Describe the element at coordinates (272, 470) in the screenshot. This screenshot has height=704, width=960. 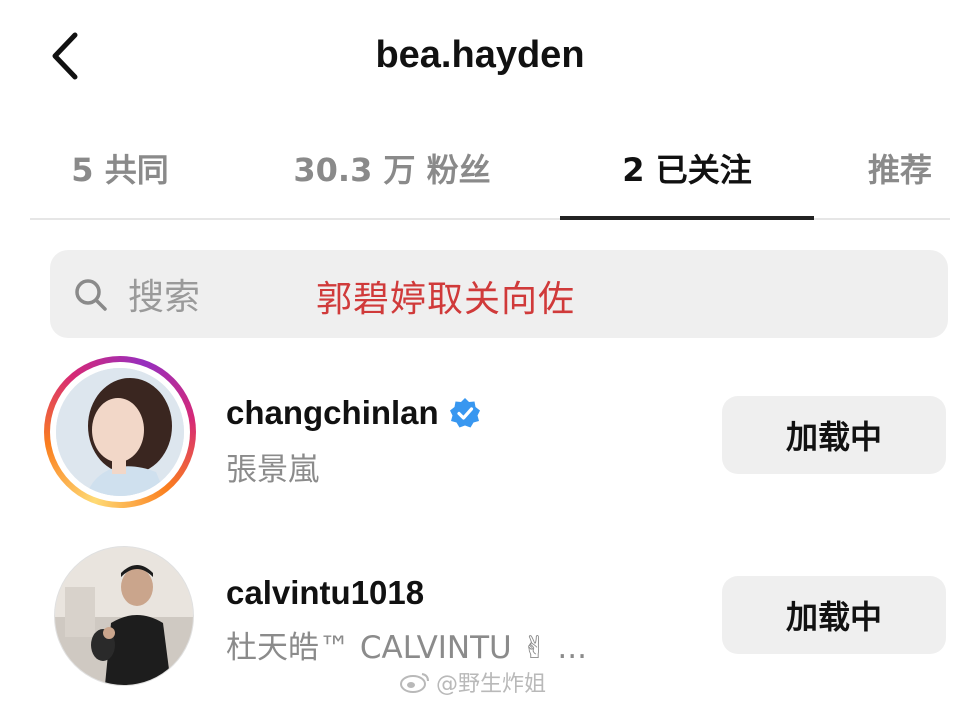
I see `display-name: 張景嵐` at that location.